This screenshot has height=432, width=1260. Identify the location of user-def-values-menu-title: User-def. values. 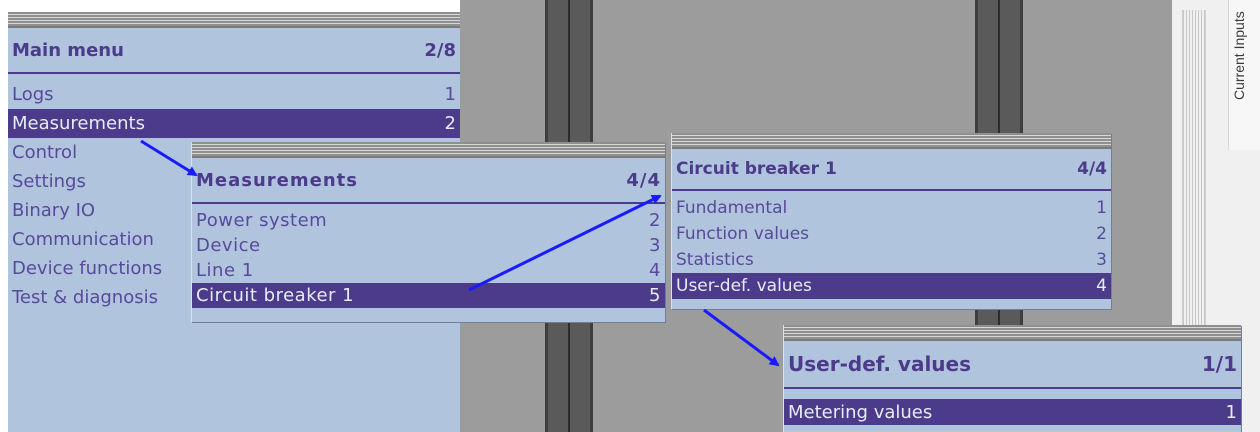
(880, 364).